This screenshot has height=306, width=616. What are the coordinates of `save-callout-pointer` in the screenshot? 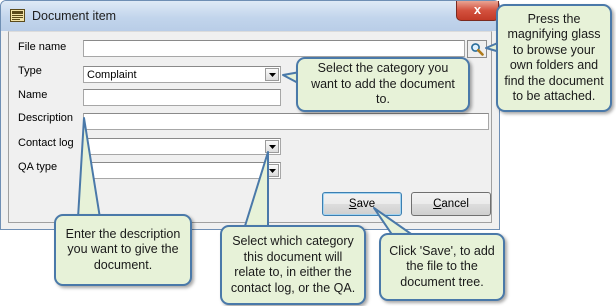 It's located at (394, 222).